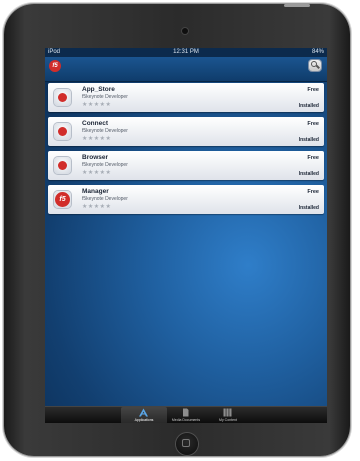 This screenshot has height=461, width=360. What do you see at coordinates (228, 420) in the screenshot?
I see `tab-label: My Content` at bounding box center [228, 420].